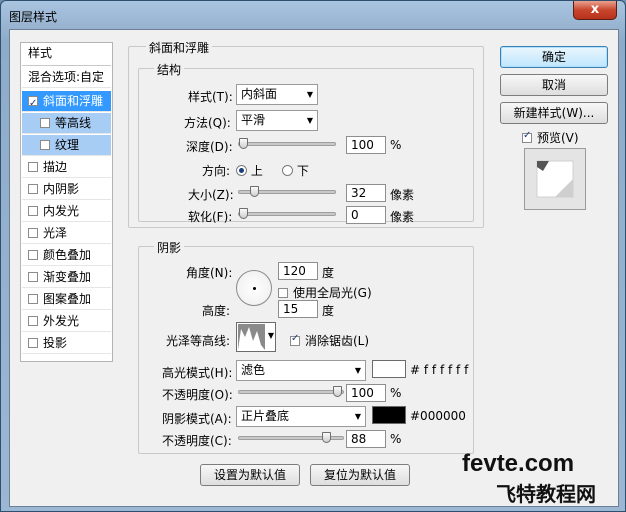 The image size is (626, 512). I want to click on highlight-mode-value: 滤色, so click(253, 370).